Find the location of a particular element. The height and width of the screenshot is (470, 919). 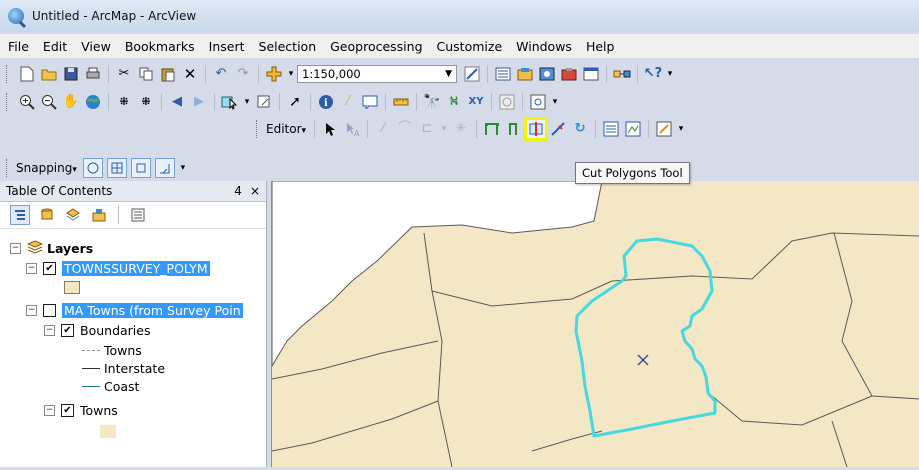

layer-name: TOWNSSURVEY_POLYM is located at coordinates (136, 268).